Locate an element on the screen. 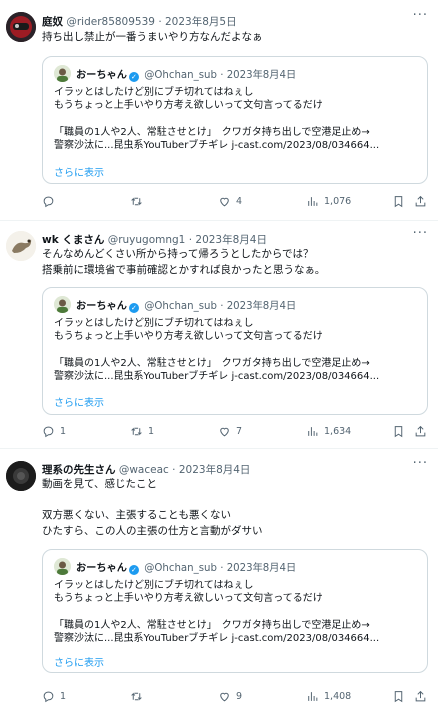 The height and width of the screenshot is (715, 438). views-button: 1,408 is located at coordinates (328, 696).